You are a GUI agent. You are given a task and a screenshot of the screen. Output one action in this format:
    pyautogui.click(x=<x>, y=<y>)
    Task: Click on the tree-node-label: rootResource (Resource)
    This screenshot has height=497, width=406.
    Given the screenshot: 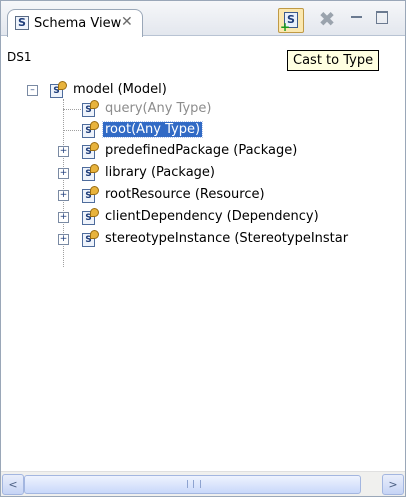 What is the action you would take?
    pyautogui.click(x=185, y=194)
    